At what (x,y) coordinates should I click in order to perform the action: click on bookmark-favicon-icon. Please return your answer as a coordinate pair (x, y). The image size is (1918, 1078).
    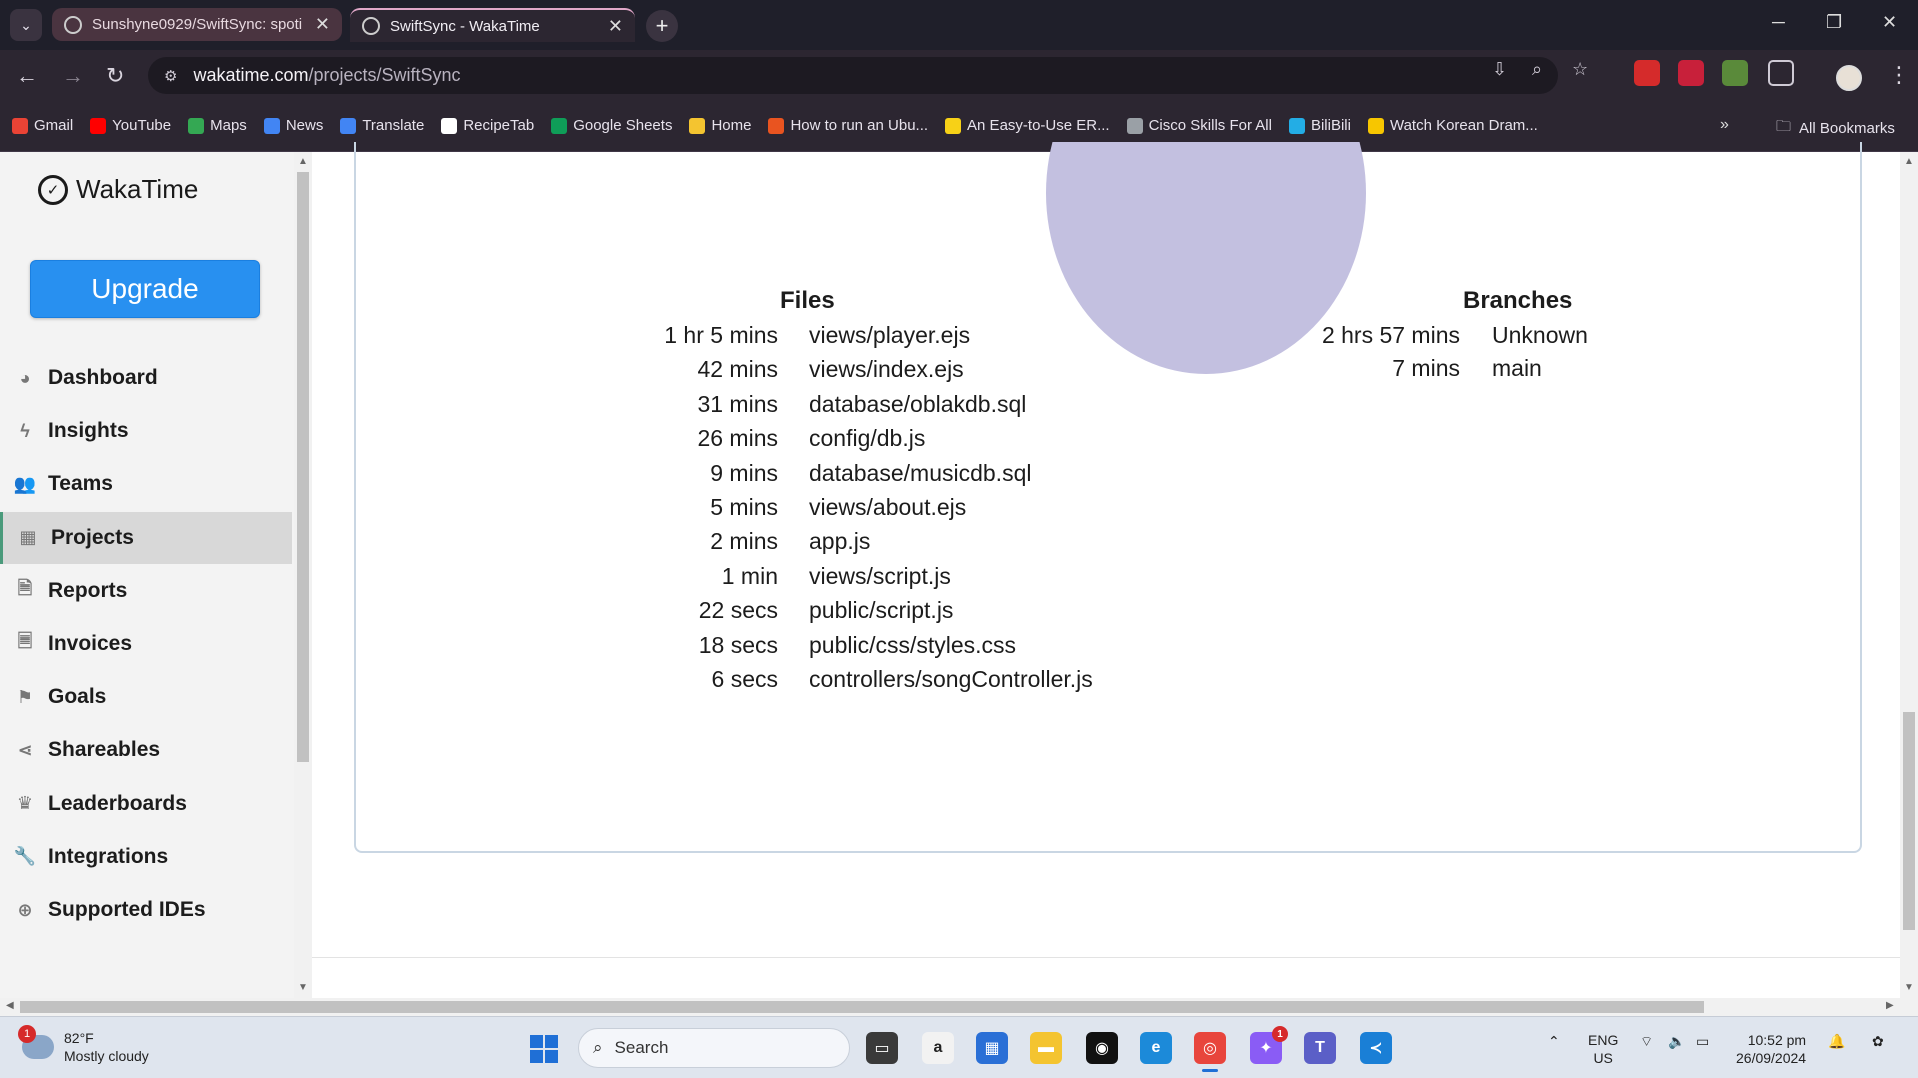
    Looking at the image, I should click on (98, 125).